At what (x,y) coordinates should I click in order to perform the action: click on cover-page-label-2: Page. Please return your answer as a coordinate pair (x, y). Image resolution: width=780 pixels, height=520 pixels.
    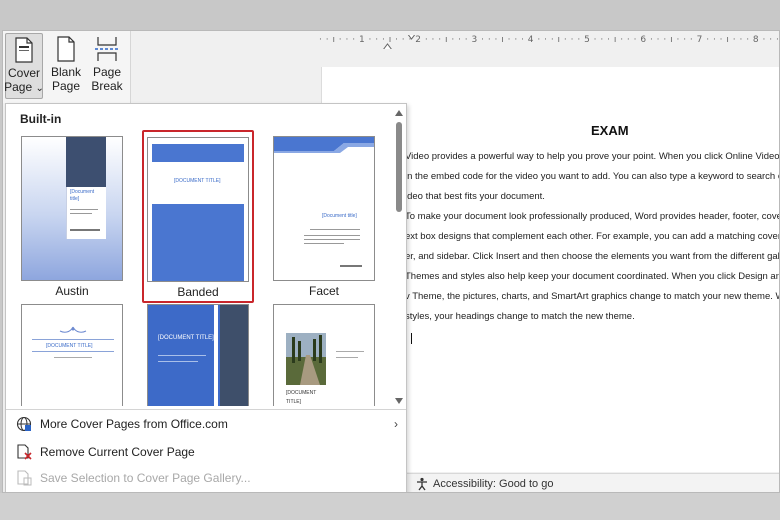
    Looking at the image, I should click on (18, 87).